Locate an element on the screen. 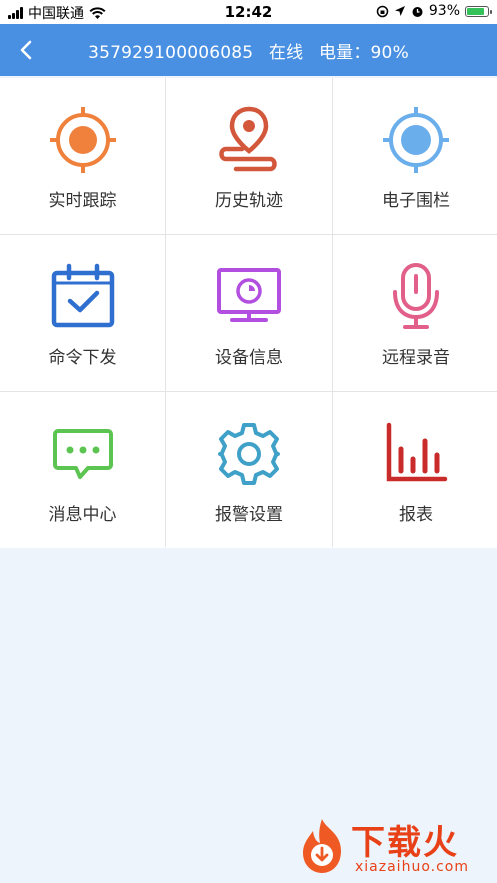 This screenshot has width=497, height=883. watermark-title: 下载火 is located at coordinates (405, 843).